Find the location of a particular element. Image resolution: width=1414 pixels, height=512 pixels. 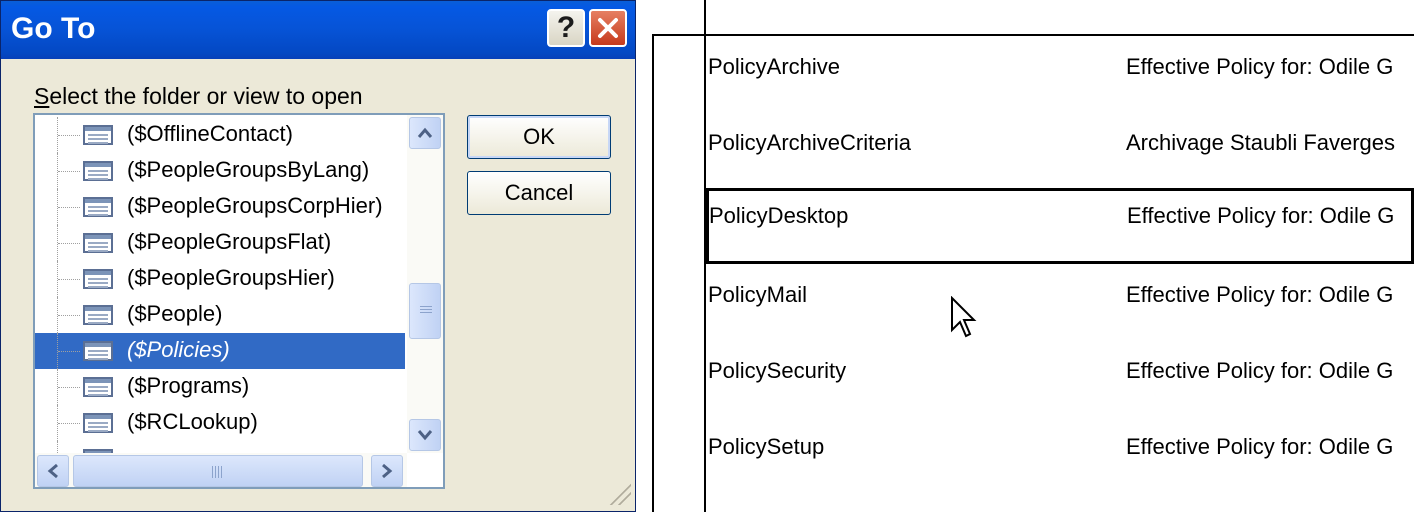

horizontal-scrollbar is located at coordinates (221, 470).